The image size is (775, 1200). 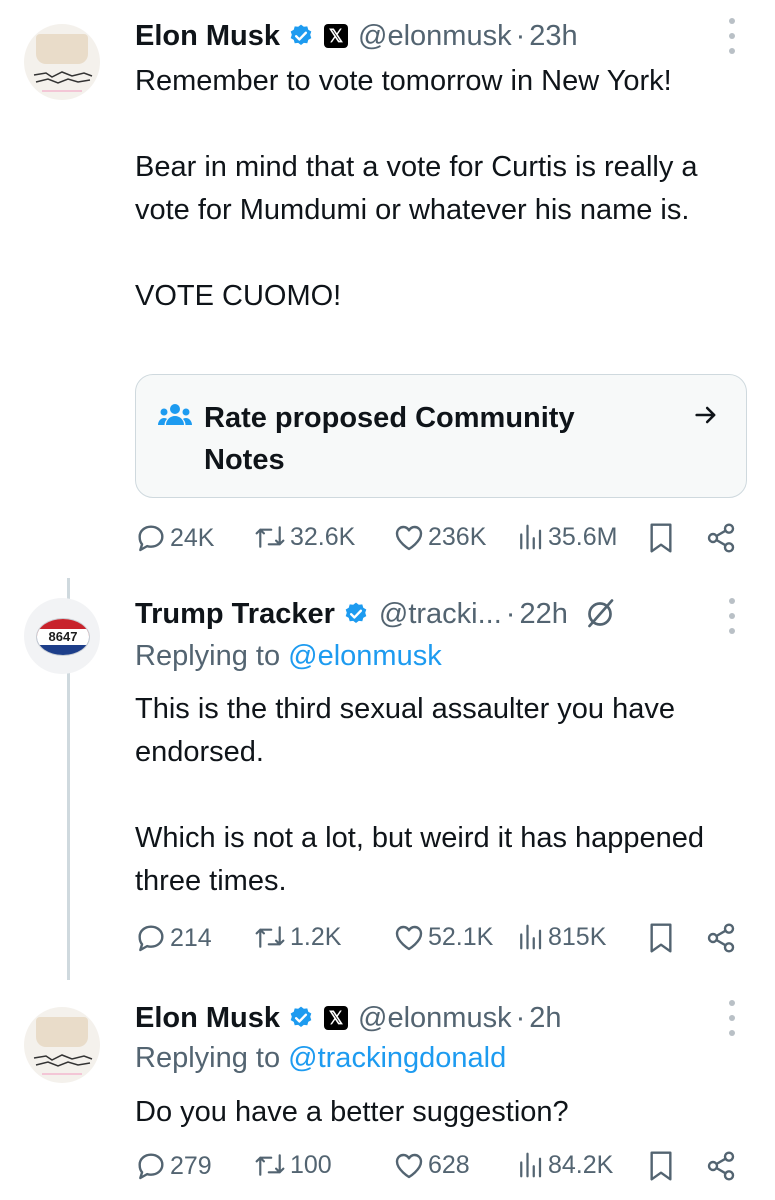 I want to click on tweet-line: VOTE CUOMO!, so click(x=238, y=296).